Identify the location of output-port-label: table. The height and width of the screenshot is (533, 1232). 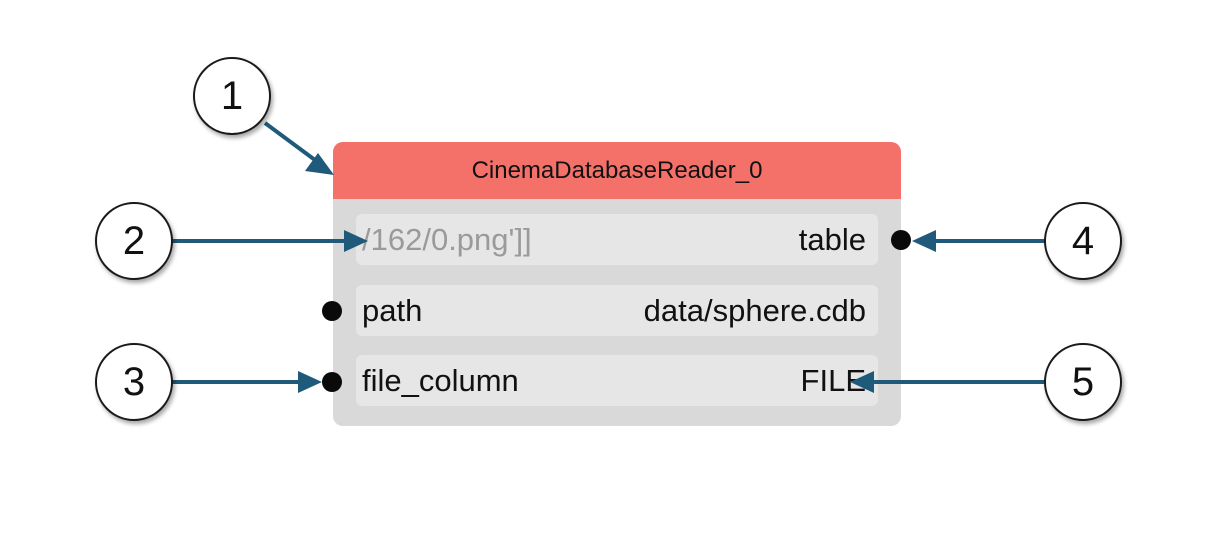
(832, 239).